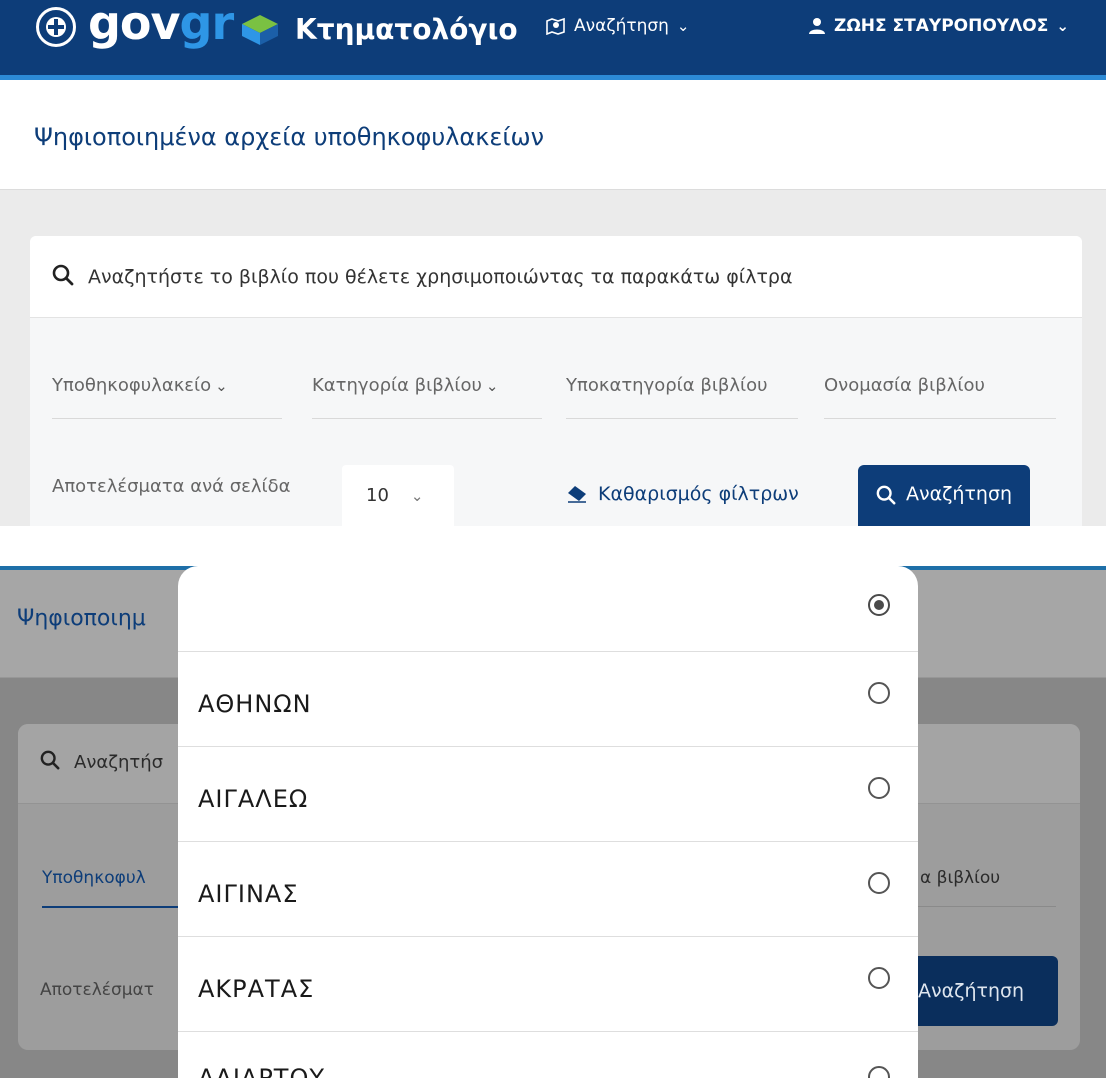 This screenshot has height=1078, width=1106. What do you see at coordinates (548, 889) in the screenshot?
I see `dropdown-option: ΑΙΓΙΝΑΣ` at bounding box center [548, 889].